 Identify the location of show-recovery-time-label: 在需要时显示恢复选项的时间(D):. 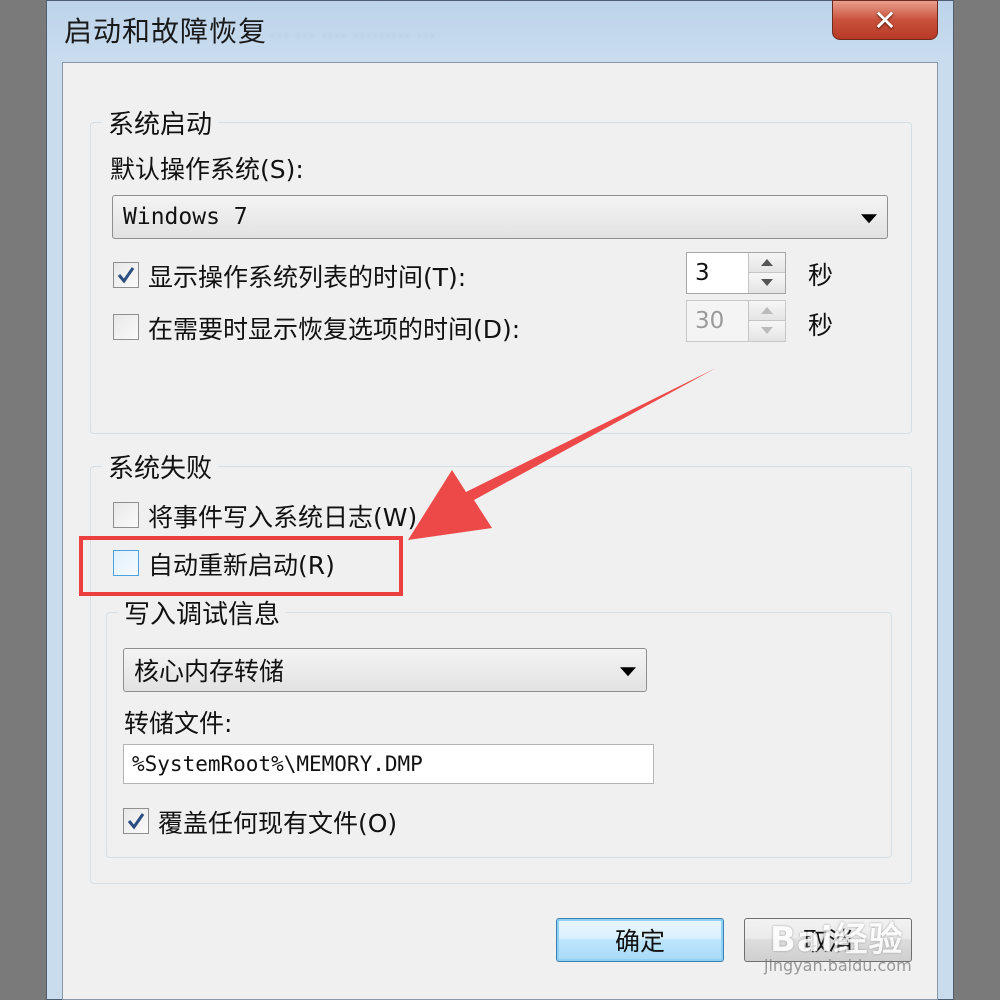
(334, 329).